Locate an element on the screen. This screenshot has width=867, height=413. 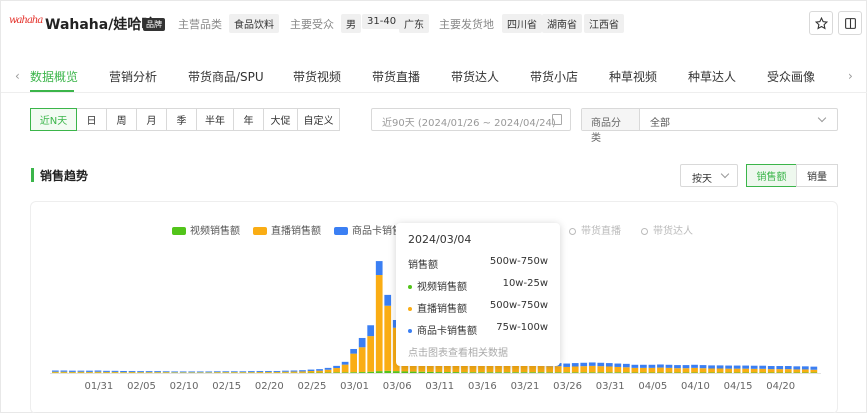
period-custom: 自定义 is located at coordinates (318, 119).